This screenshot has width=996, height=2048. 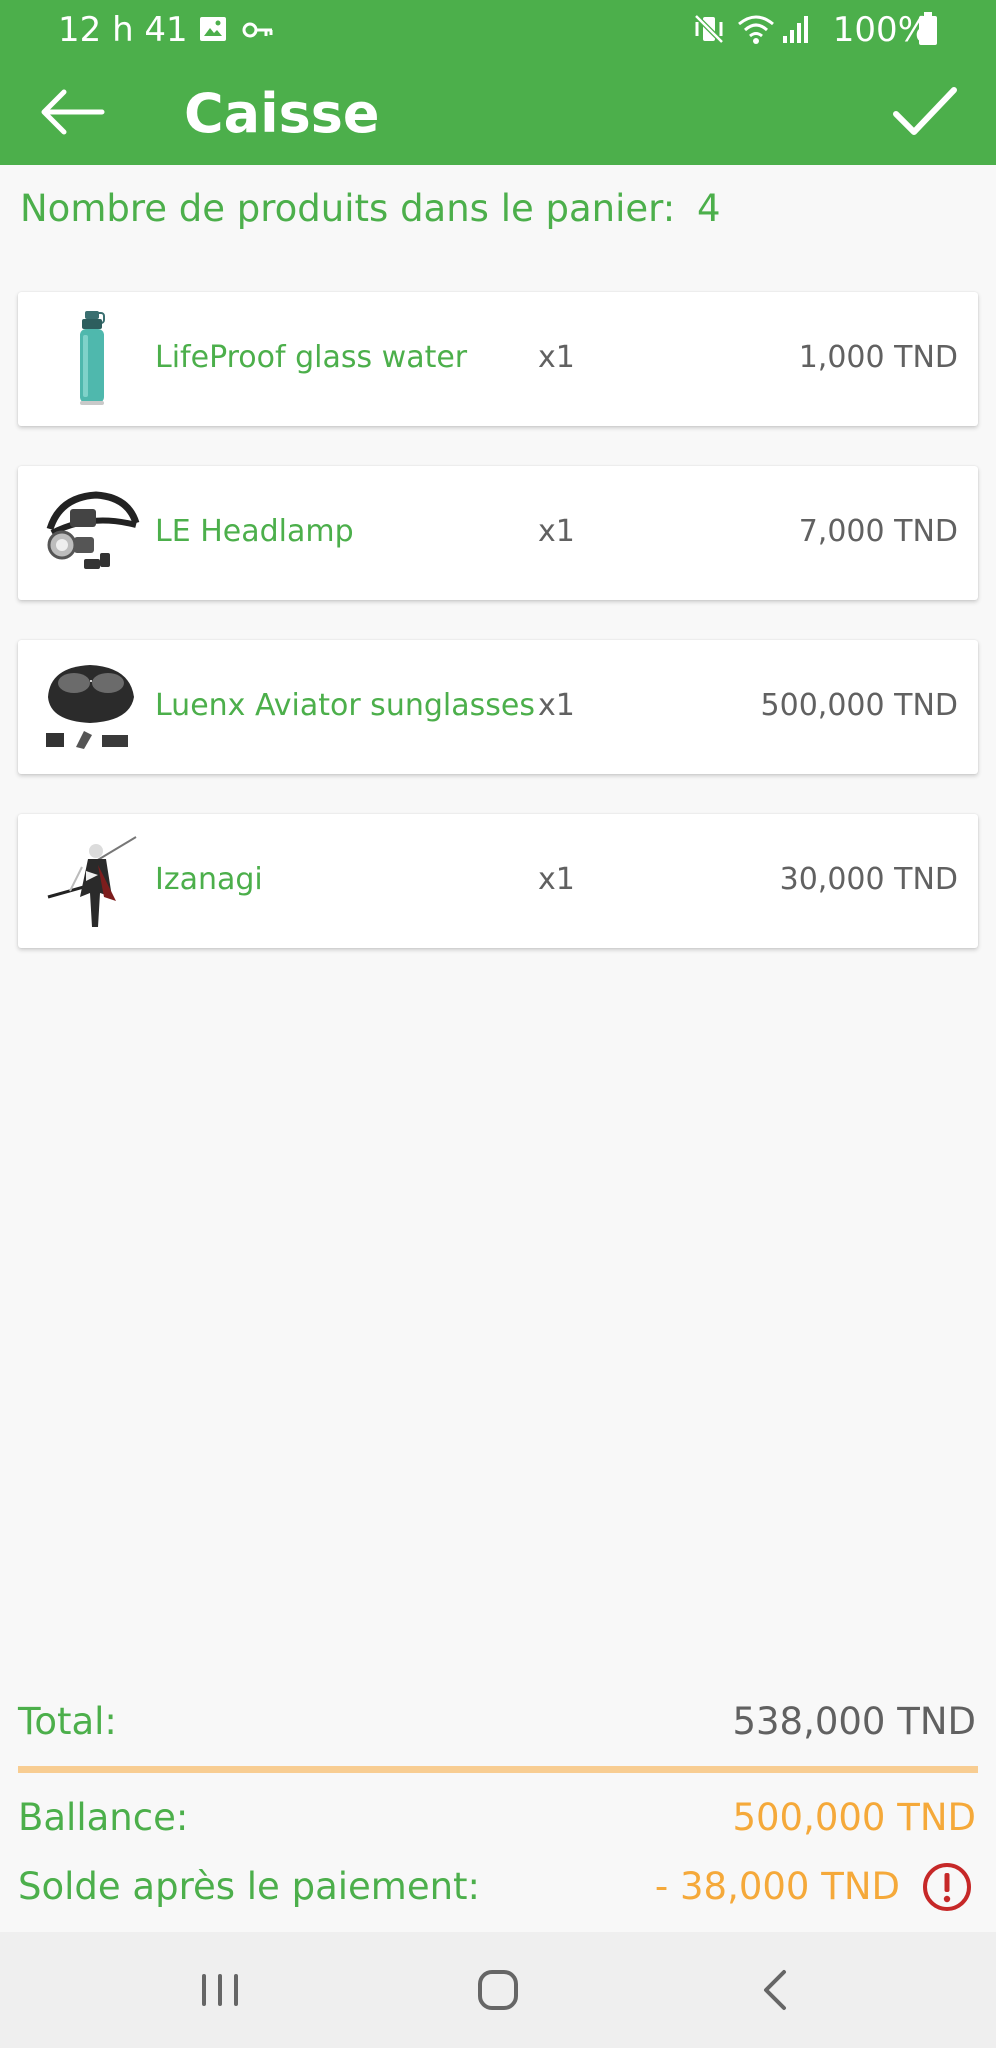 I want to click on headlamp-image, so click(x=90, y=533).